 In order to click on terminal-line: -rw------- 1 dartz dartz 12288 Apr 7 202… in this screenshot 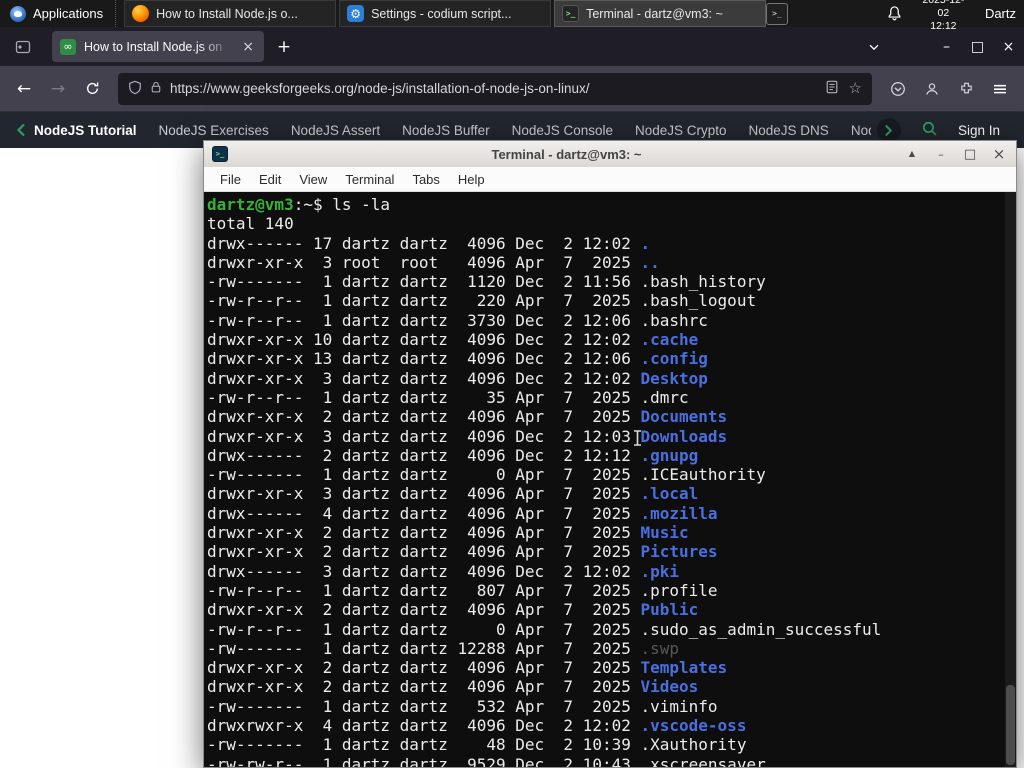, I will do `click(604, 648)`.